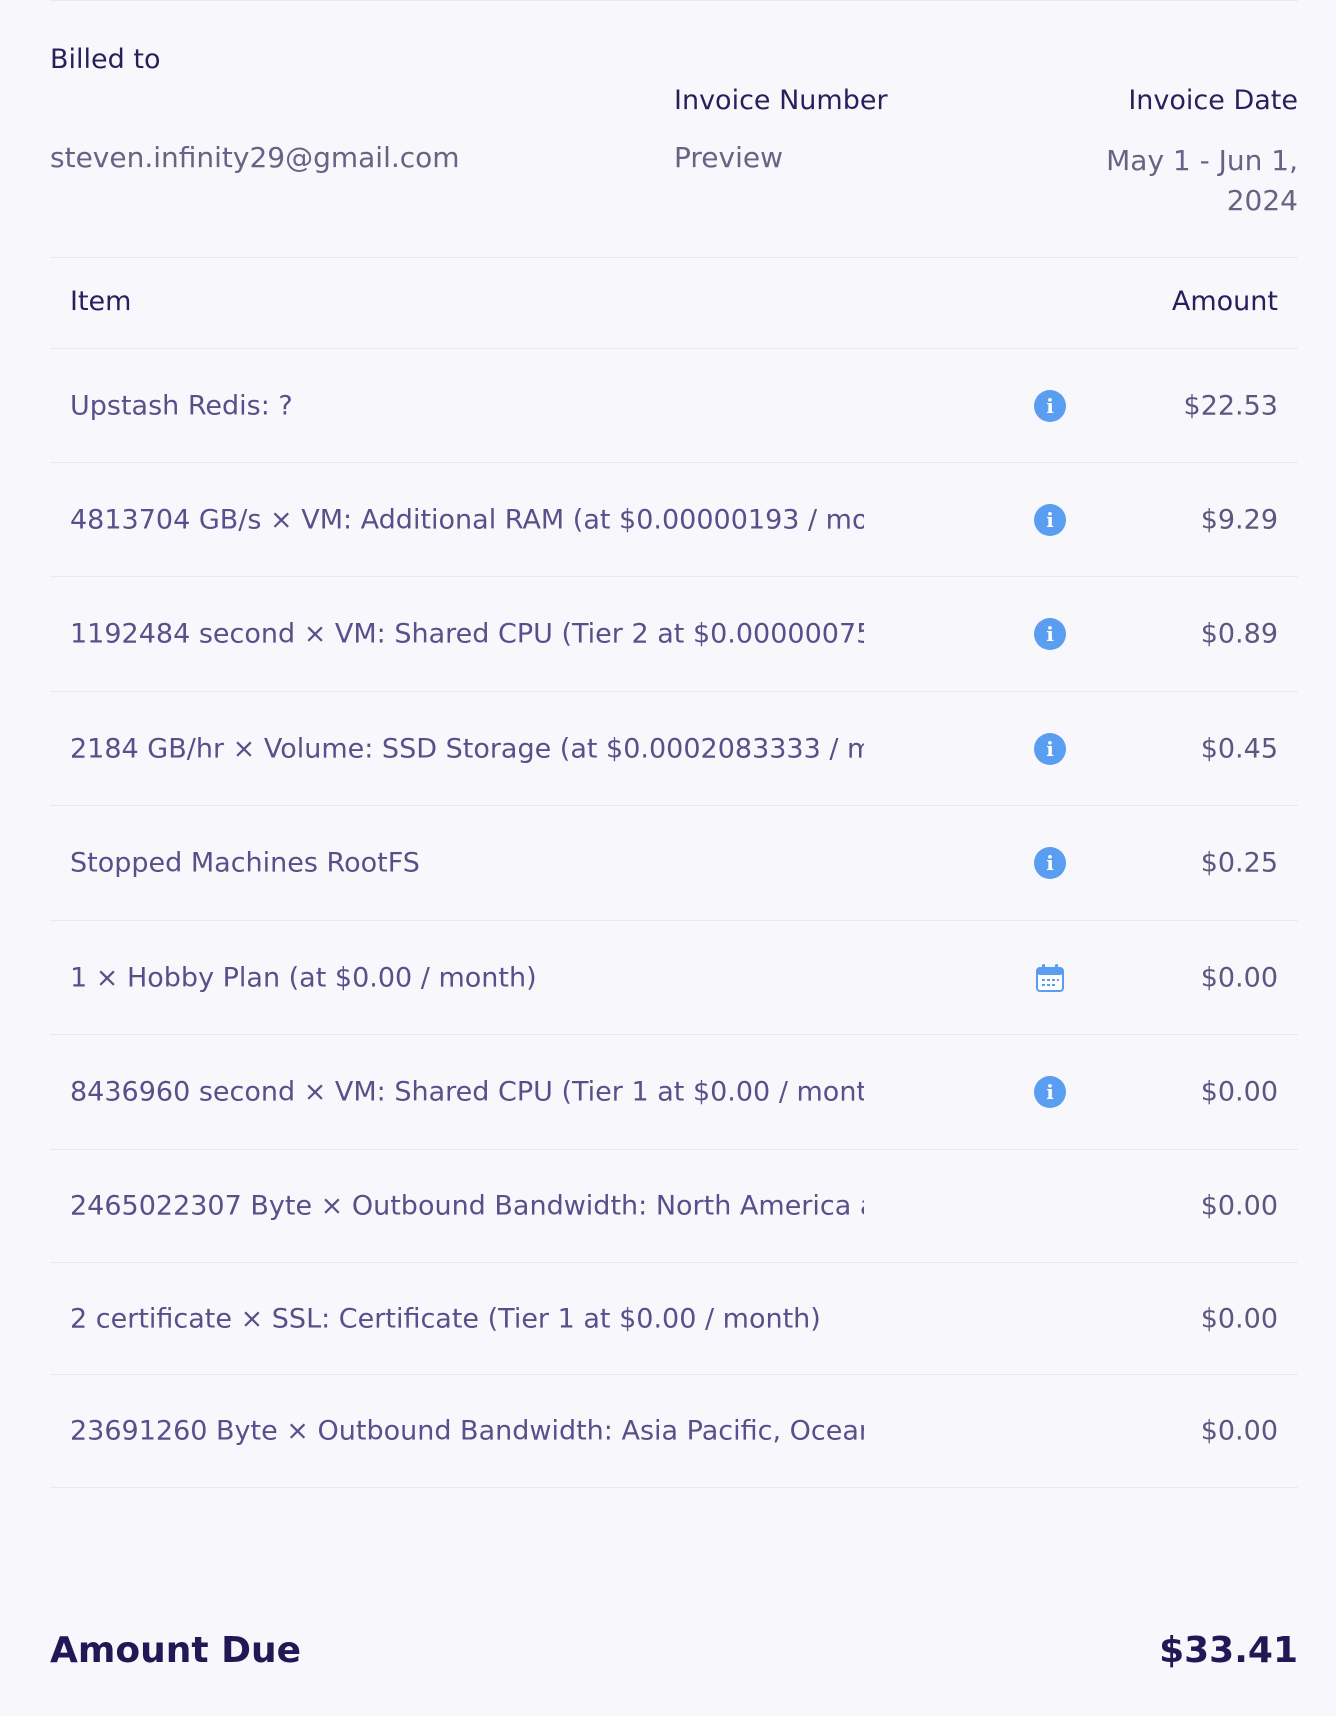 The image size is (1336, 1716). Describe the element at coordinates (1224, 301) in the screenshot. I see `column-header-amount: Amount` at that location.